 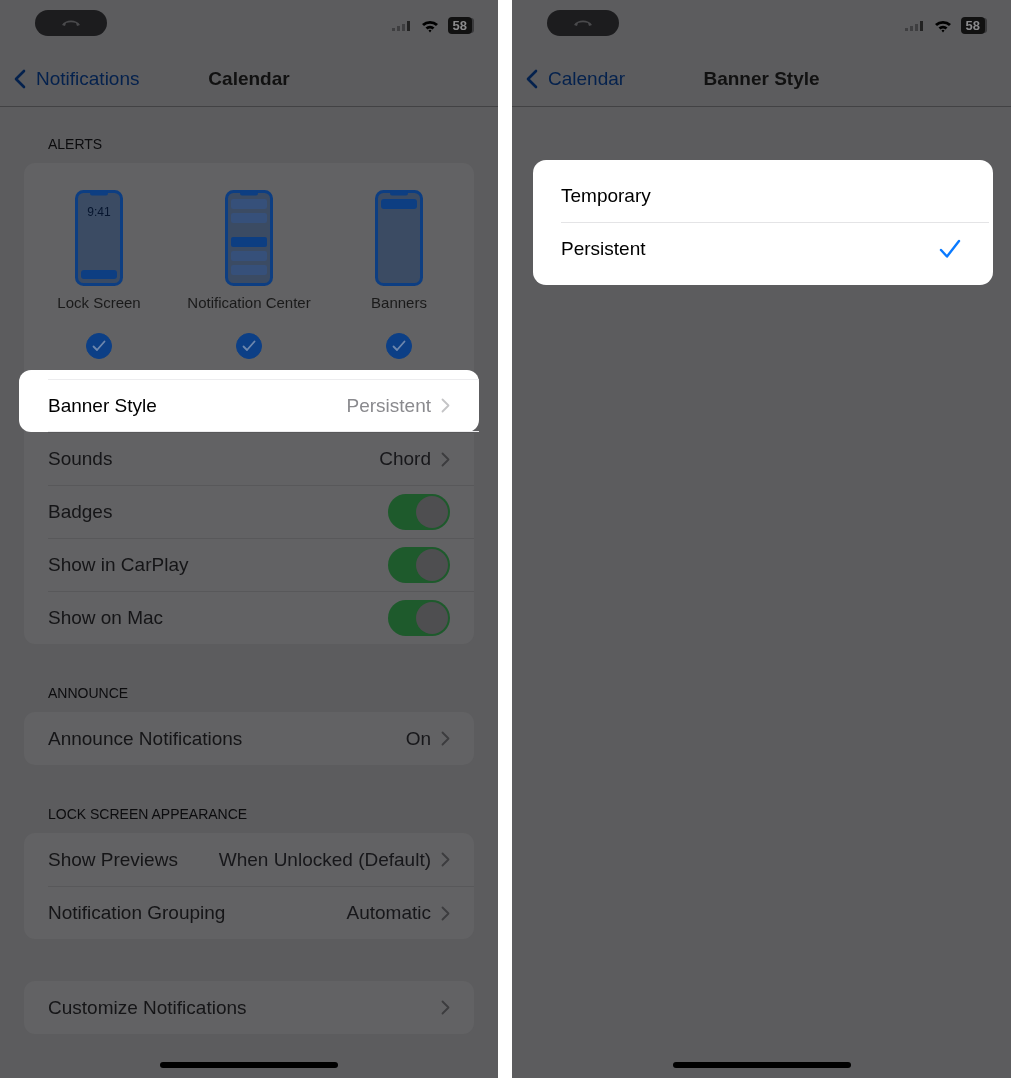 I want to click on alert-style-label: Lock Screen, so click(x=99, y=303).